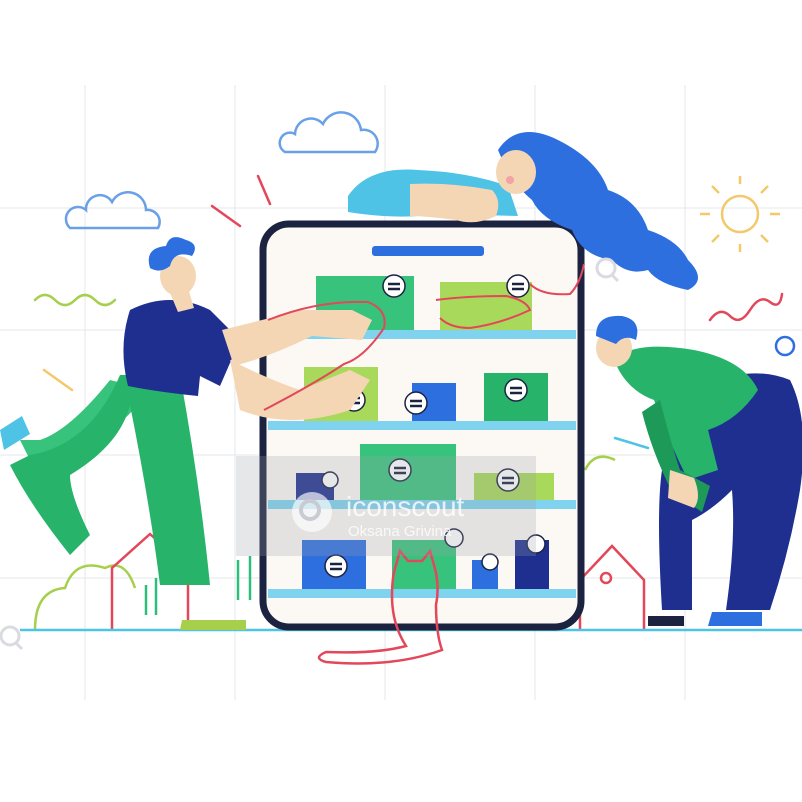 Image resolution: width=802 pixels, height=802 pixels. Describe the element at coordinates (510, 180) in the screenshot. I see `woman-cheek` at that location.